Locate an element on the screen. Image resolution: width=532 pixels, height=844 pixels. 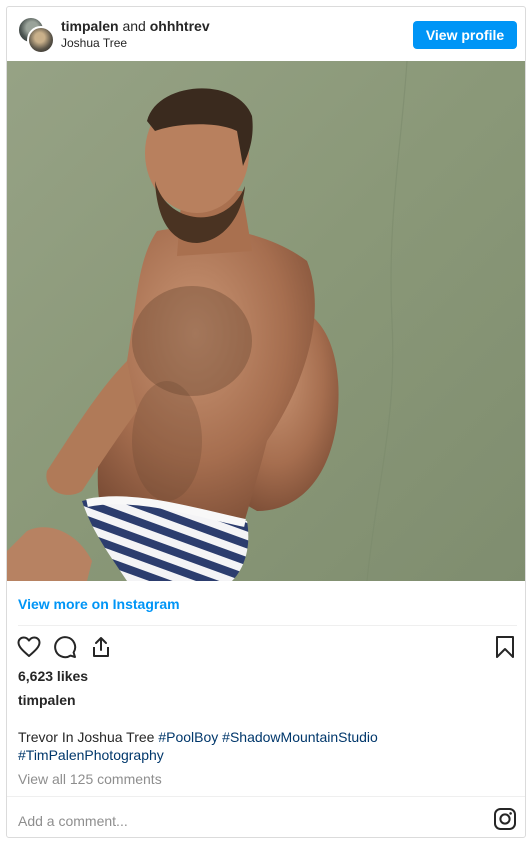
share-icon is located at coordinates (101, 647).